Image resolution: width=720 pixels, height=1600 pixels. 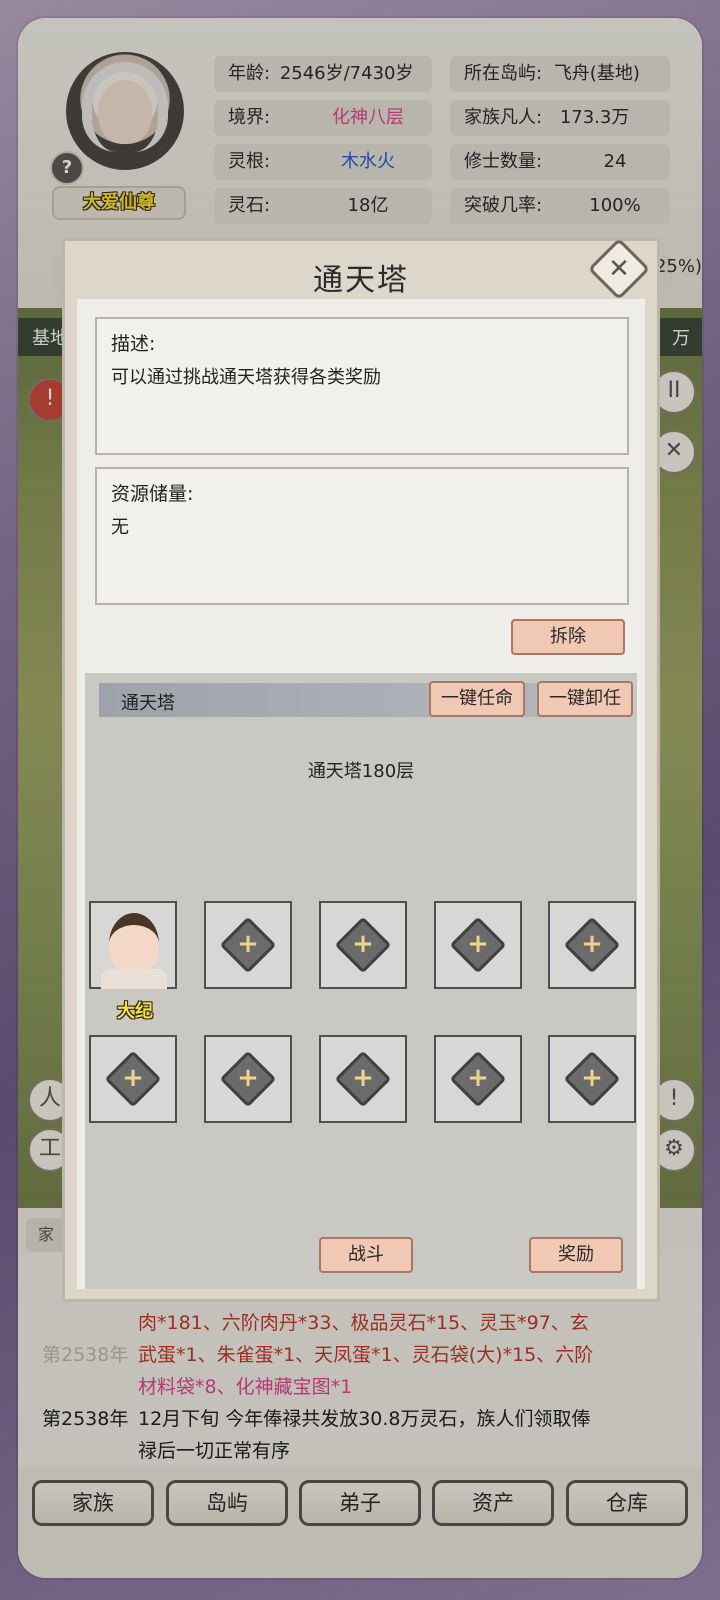 I want to click on disciple-portrait, so click(x=134, y=944).